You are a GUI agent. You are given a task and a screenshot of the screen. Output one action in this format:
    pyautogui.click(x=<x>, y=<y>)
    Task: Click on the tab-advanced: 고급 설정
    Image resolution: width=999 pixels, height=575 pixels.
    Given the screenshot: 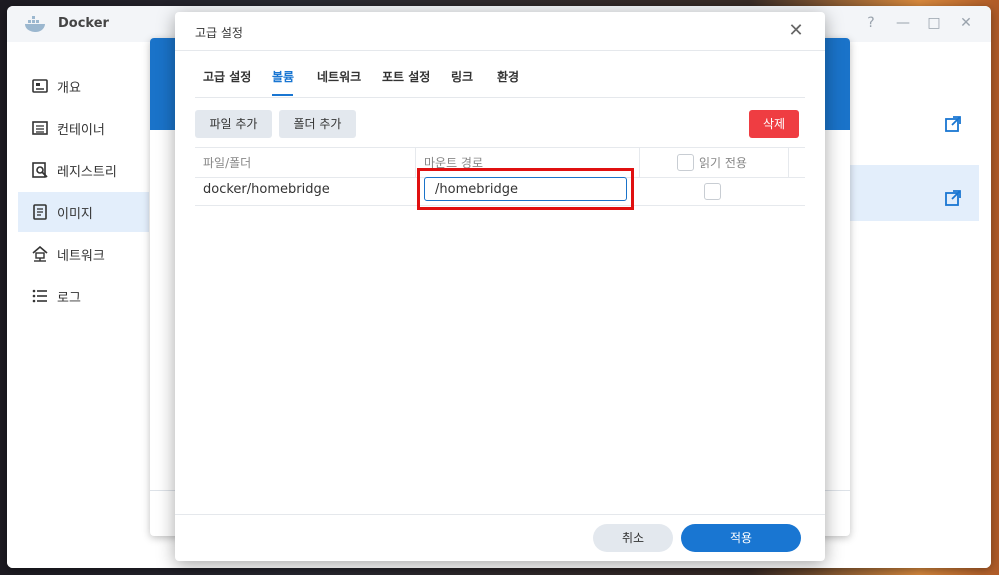 What is the action you would take?
    pyautogui.click(x=227, y=76)
    